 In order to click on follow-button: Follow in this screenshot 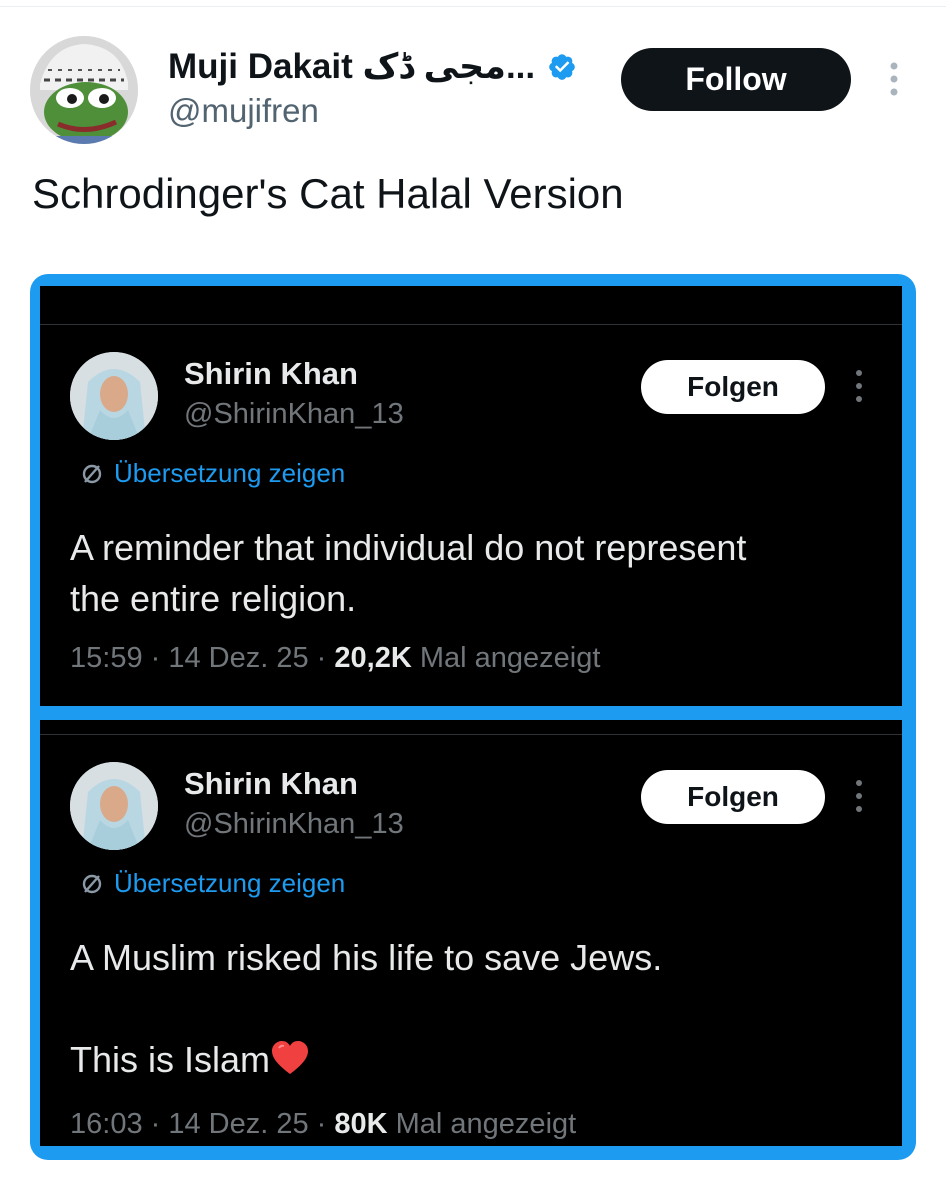, I will do `click(736, 79)`.